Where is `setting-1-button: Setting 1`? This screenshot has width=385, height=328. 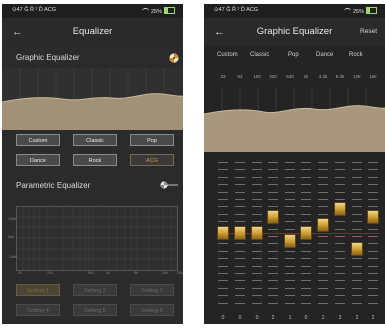
setting-1-button: Setting 1 is located at coordinates (38, 290).